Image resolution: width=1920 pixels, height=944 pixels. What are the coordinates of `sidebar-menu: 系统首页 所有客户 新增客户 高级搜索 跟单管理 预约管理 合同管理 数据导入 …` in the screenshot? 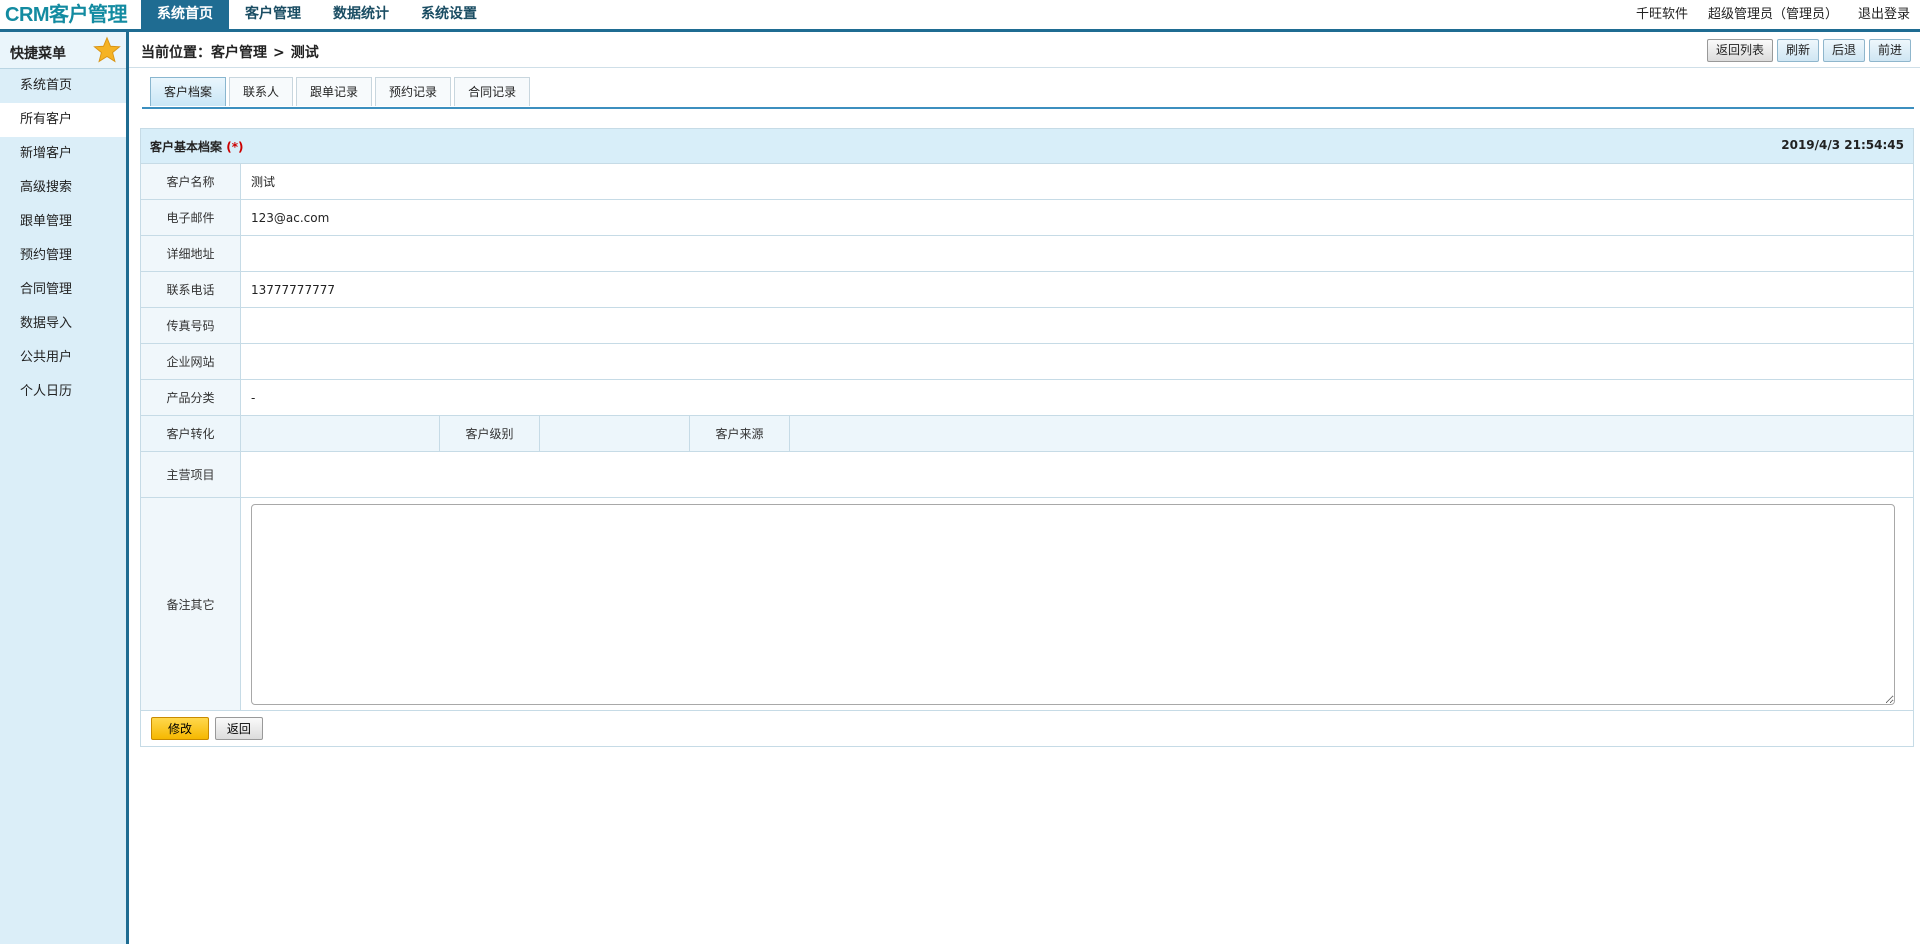 It's located at (63, 239).